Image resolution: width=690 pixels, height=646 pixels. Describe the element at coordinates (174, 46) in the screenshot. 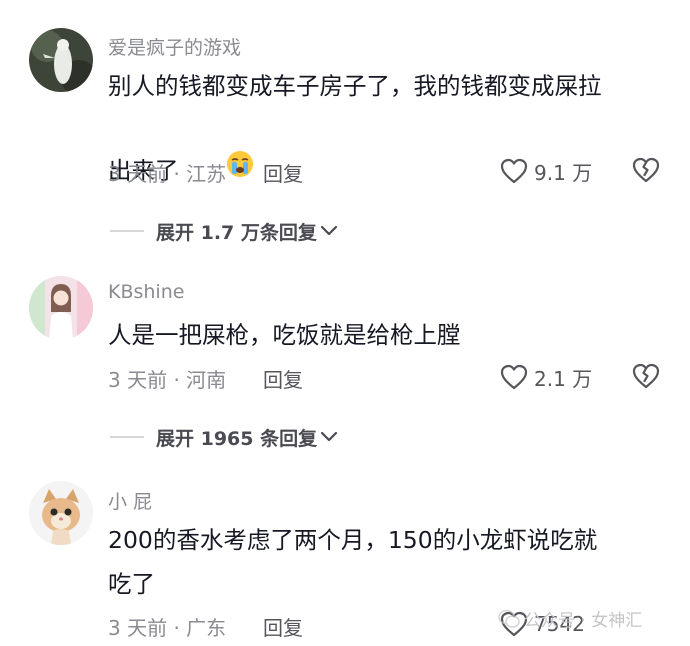

I see `username: 爱是疯子的游戏` at that location.